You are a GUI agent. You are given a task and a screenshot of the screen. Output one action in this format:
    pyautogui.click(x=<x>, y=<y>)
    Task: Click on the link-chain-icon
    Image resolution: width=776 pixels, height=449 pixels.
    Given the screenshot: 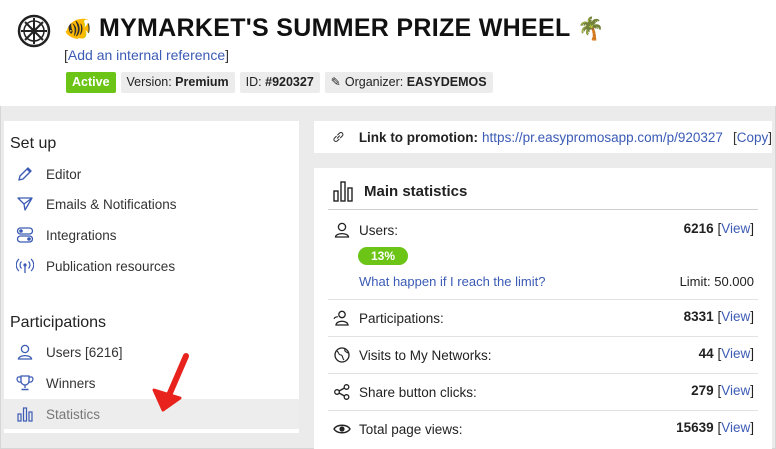 What is the action you would take?
    pyautogui.click(x=338, y=137)
    